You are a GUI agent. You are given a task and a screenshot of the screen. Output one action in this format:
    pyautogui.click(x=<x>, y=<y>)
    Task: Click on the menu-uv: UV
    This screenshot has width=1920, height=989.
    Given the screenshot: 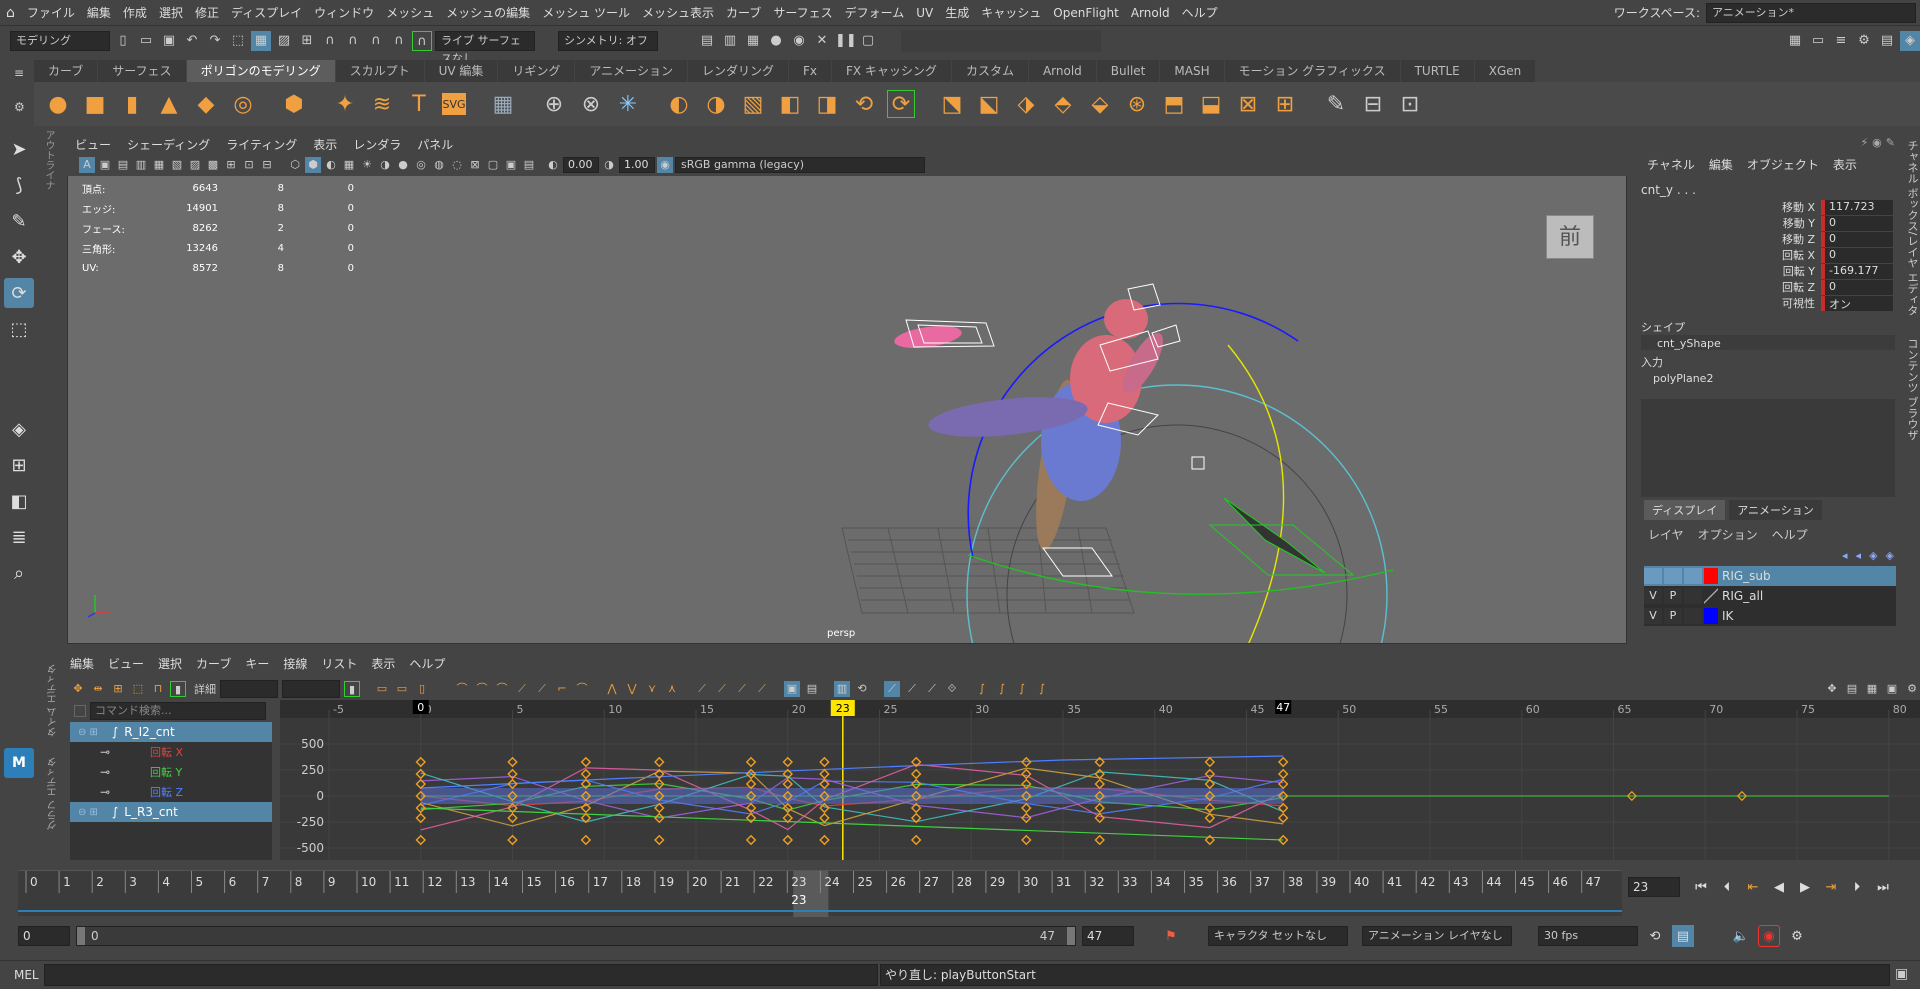 What is the action you would take?
    pyautogui.click(x=924, y=13)
    